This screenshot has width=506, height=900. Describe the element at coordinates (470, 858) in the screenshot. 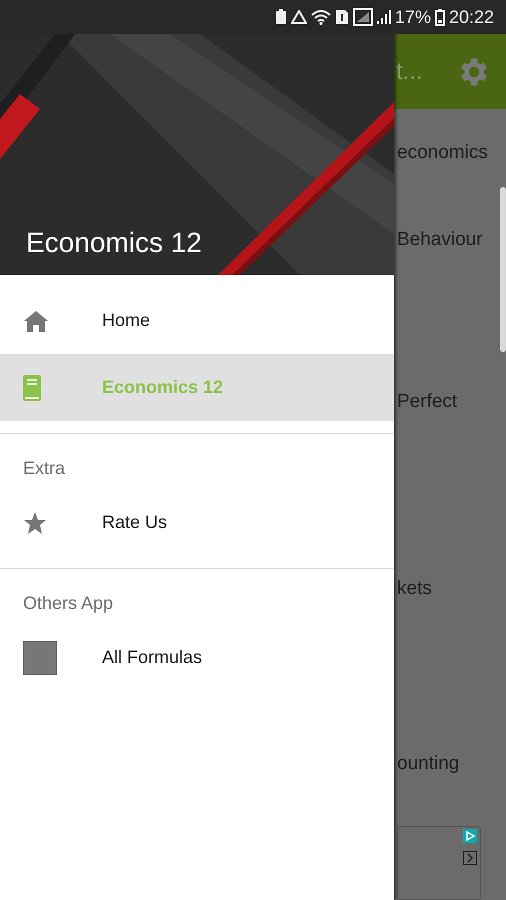

I see `chevron-right-icon` at that location.